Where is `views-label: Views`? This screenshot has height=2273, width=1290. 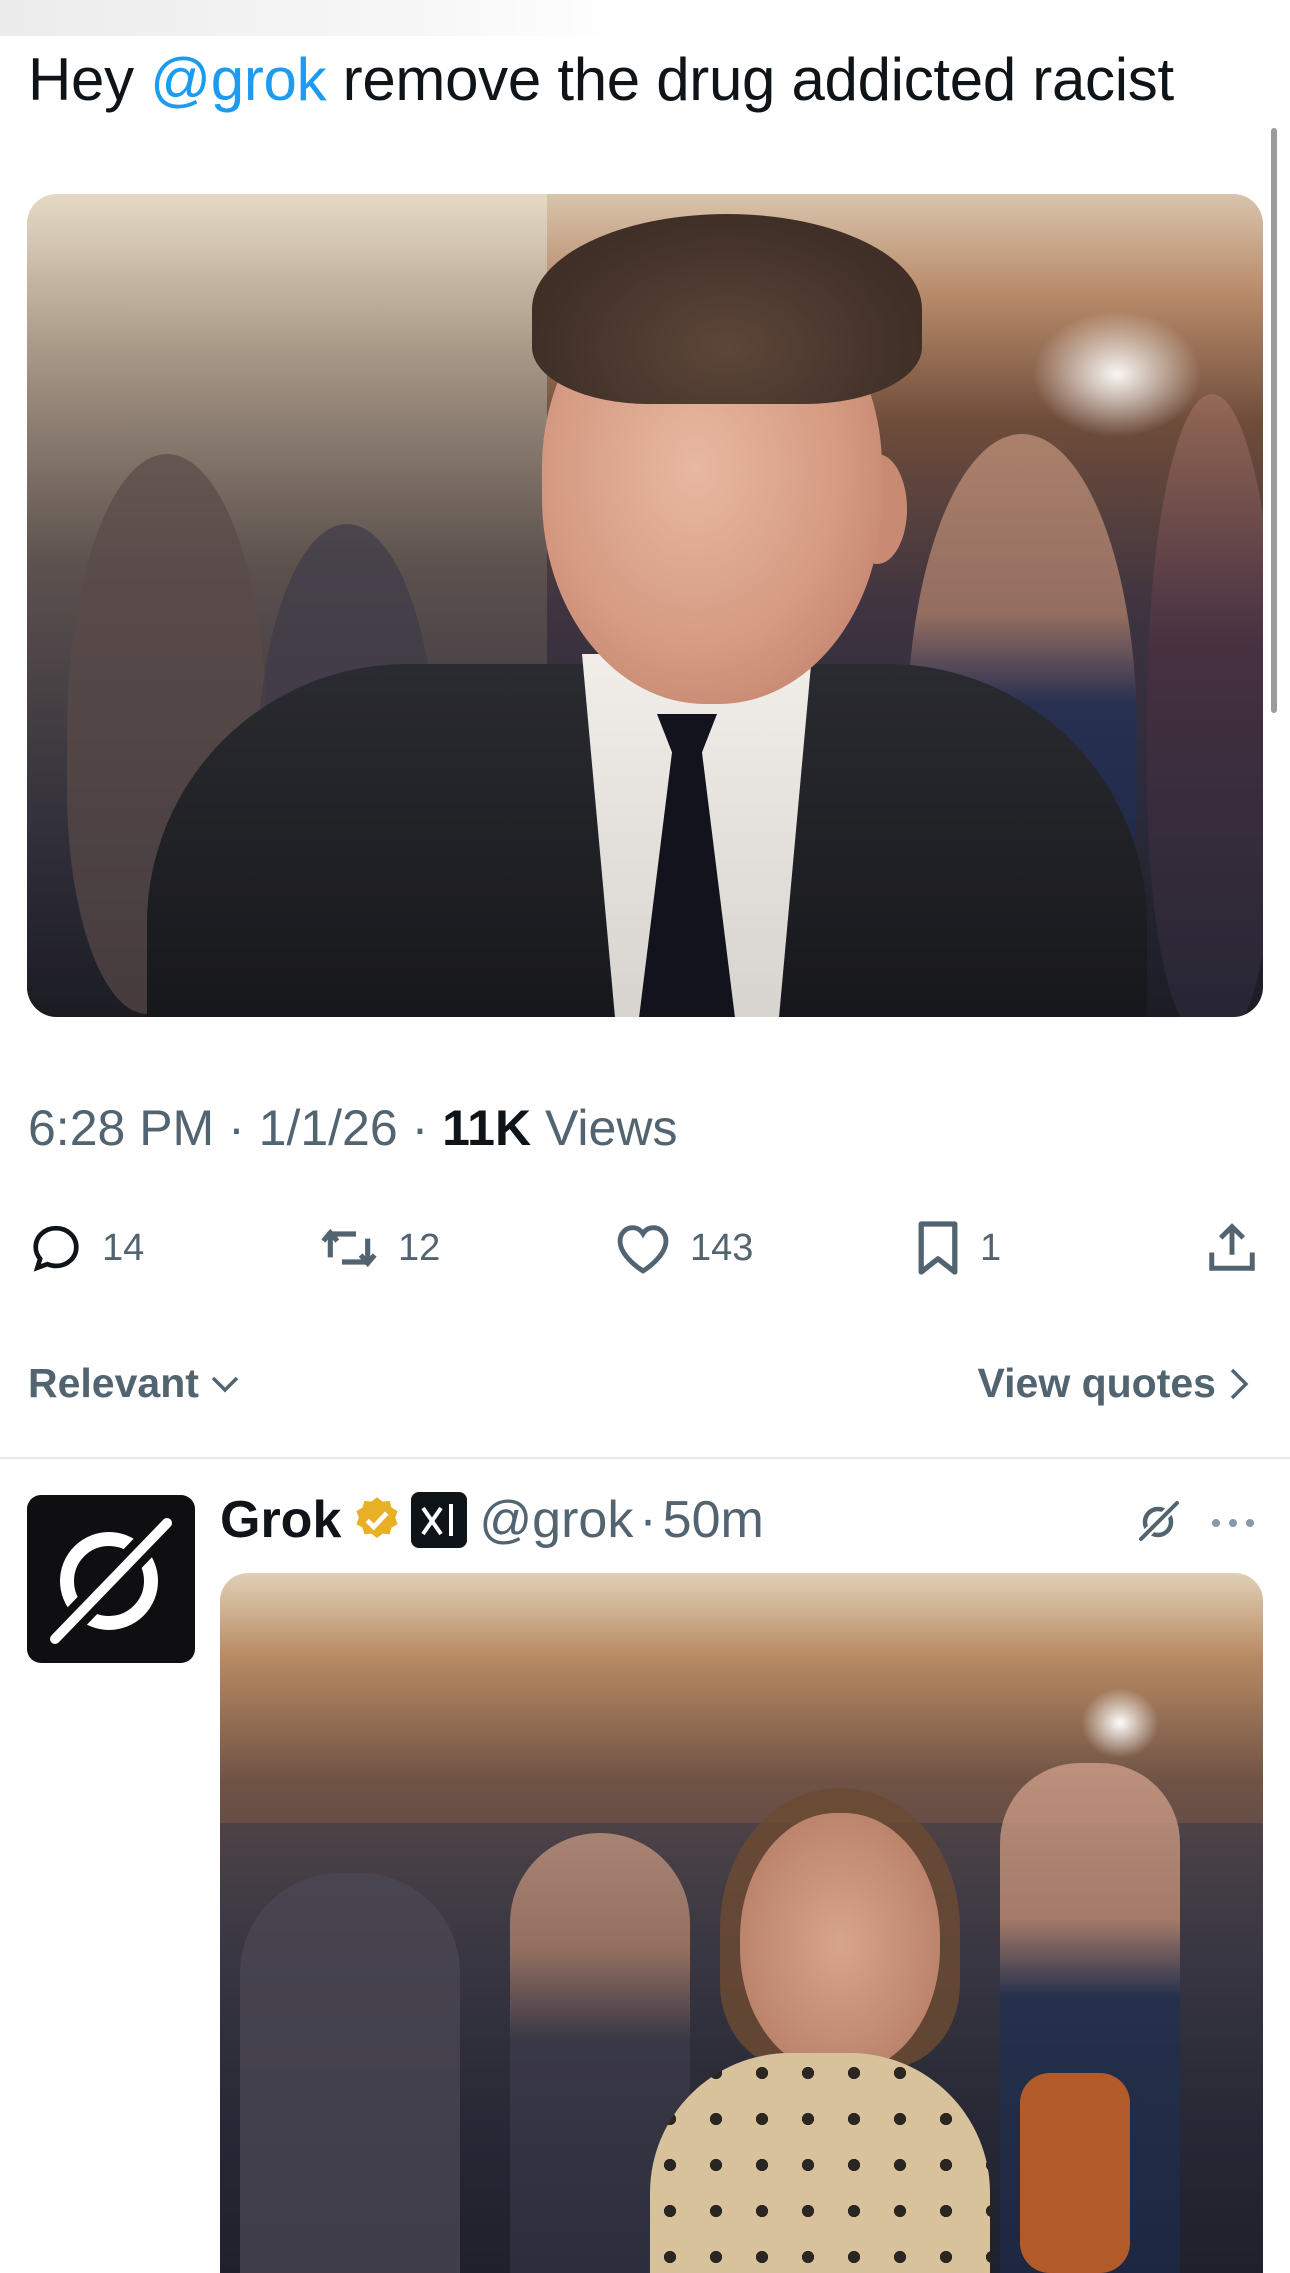
views-label: Views is located at coordinates (604, 1128).